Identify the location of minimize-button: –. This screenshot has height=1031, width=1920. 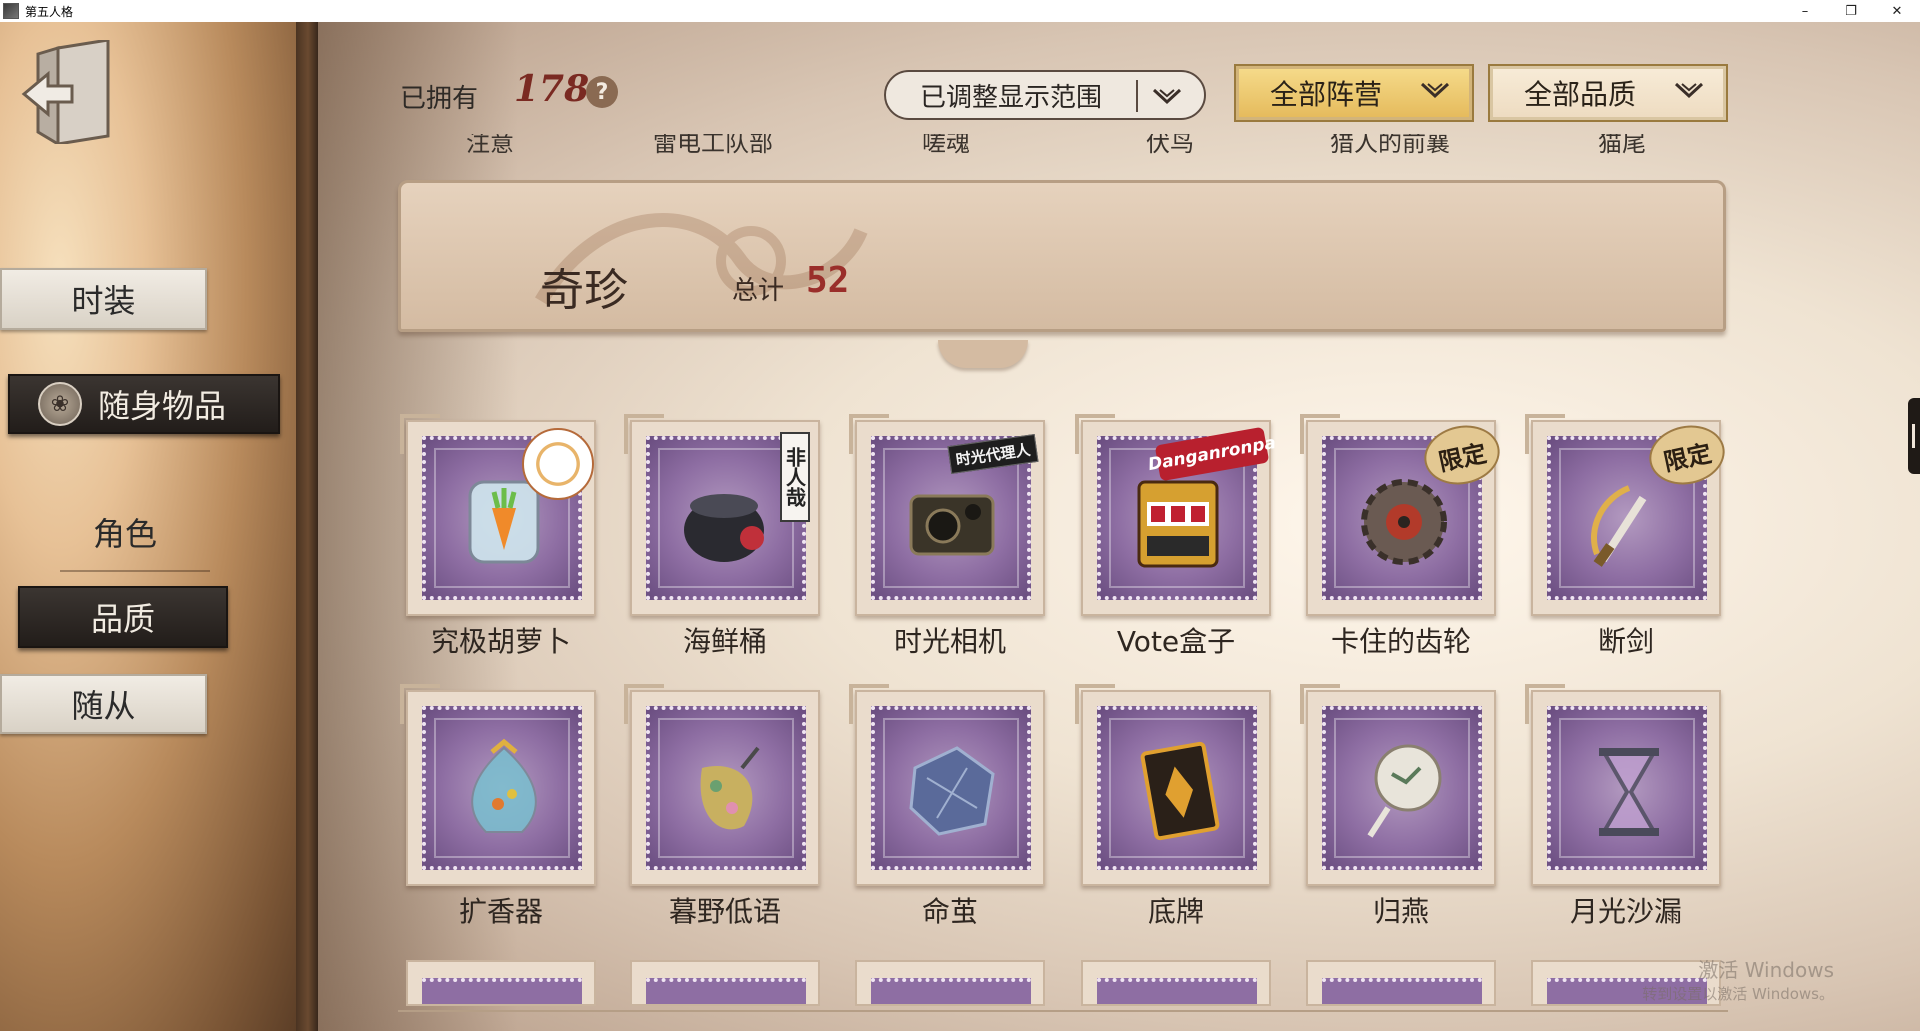
(1805, 11).